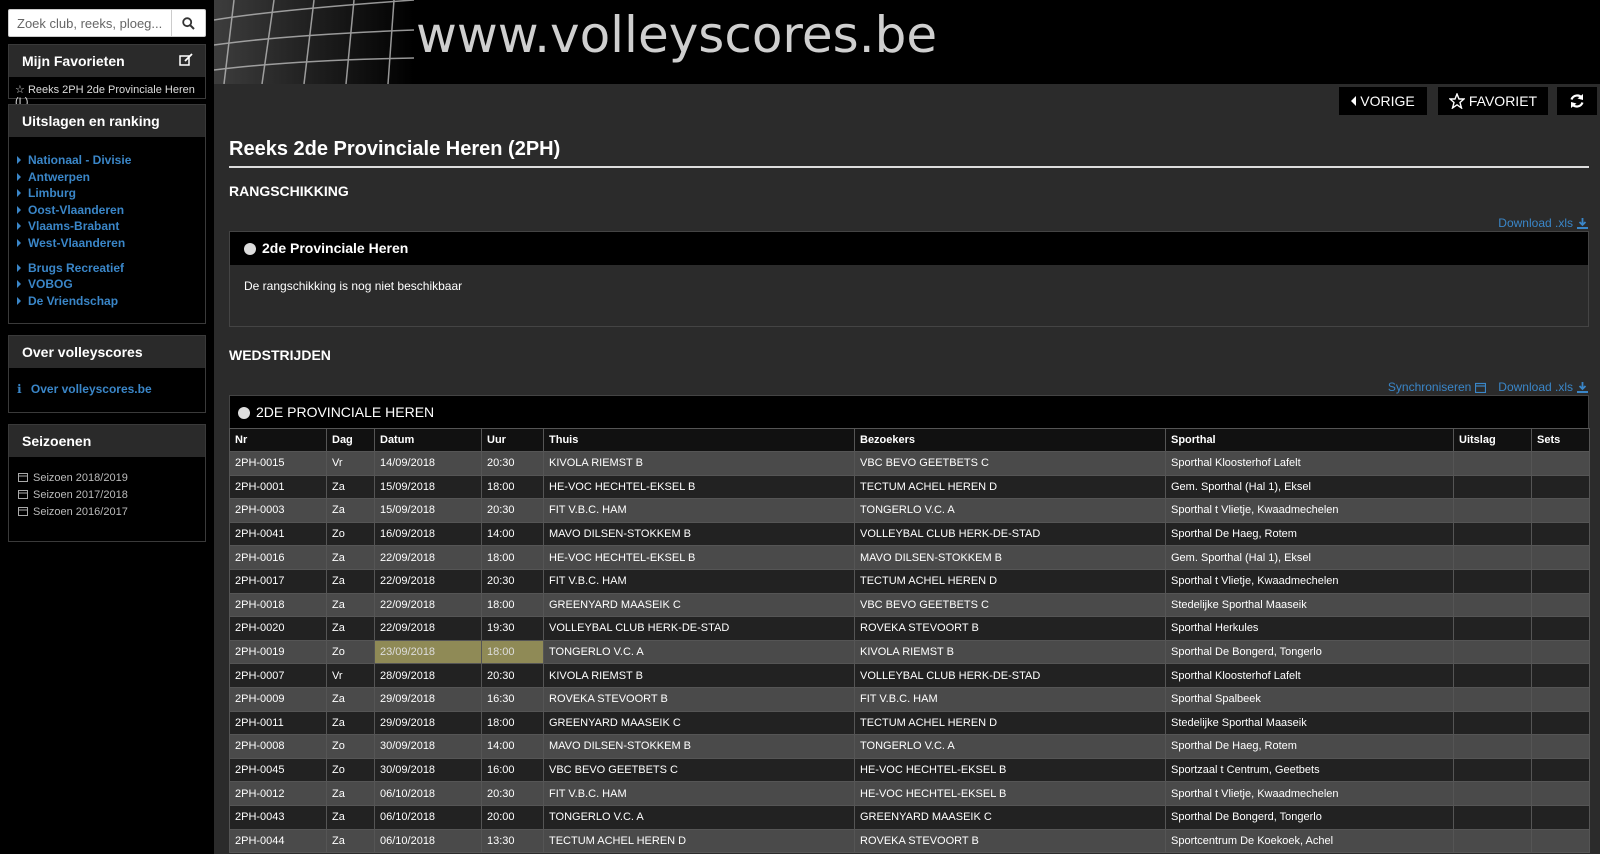 This screenshot has width=1600, height=854. Describe the element at coordinates (59, 177) in the screenshot. I see `region-link: Antwerpen` at that location.